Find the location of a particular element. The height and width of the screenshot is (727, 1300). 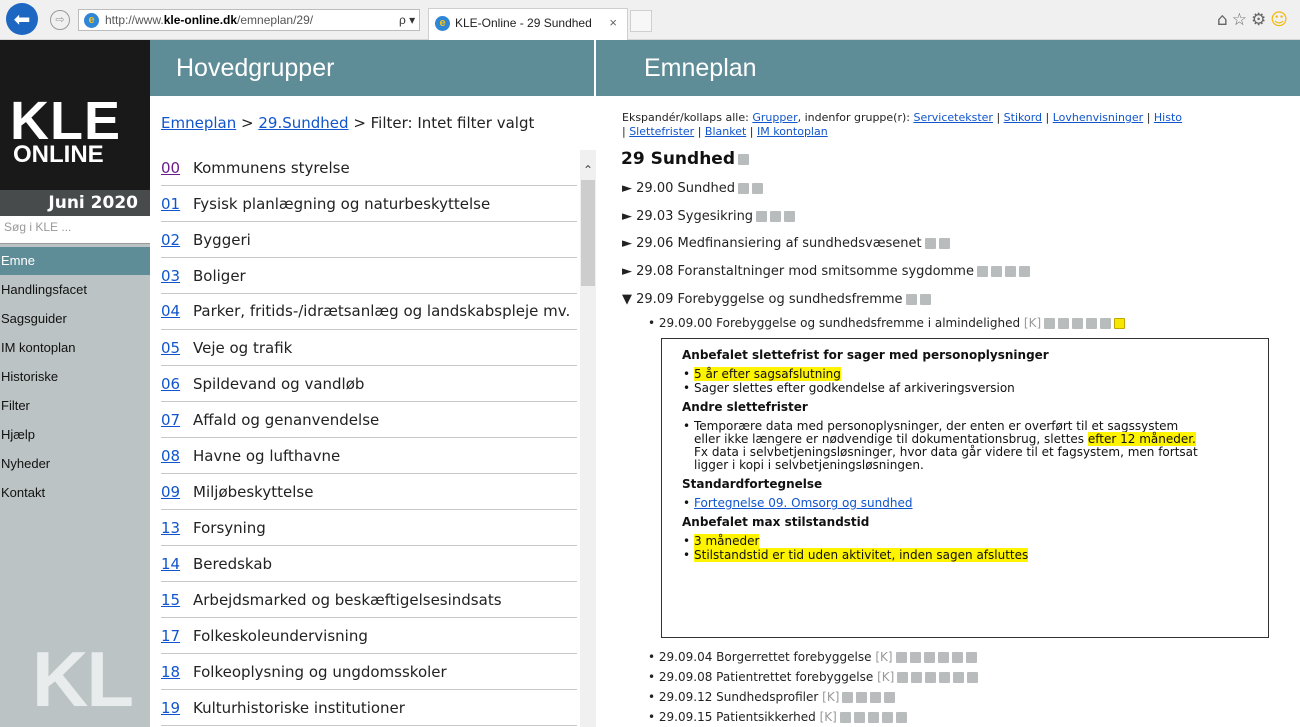

group-code-link: 06 is located at coordinates (176, 384).